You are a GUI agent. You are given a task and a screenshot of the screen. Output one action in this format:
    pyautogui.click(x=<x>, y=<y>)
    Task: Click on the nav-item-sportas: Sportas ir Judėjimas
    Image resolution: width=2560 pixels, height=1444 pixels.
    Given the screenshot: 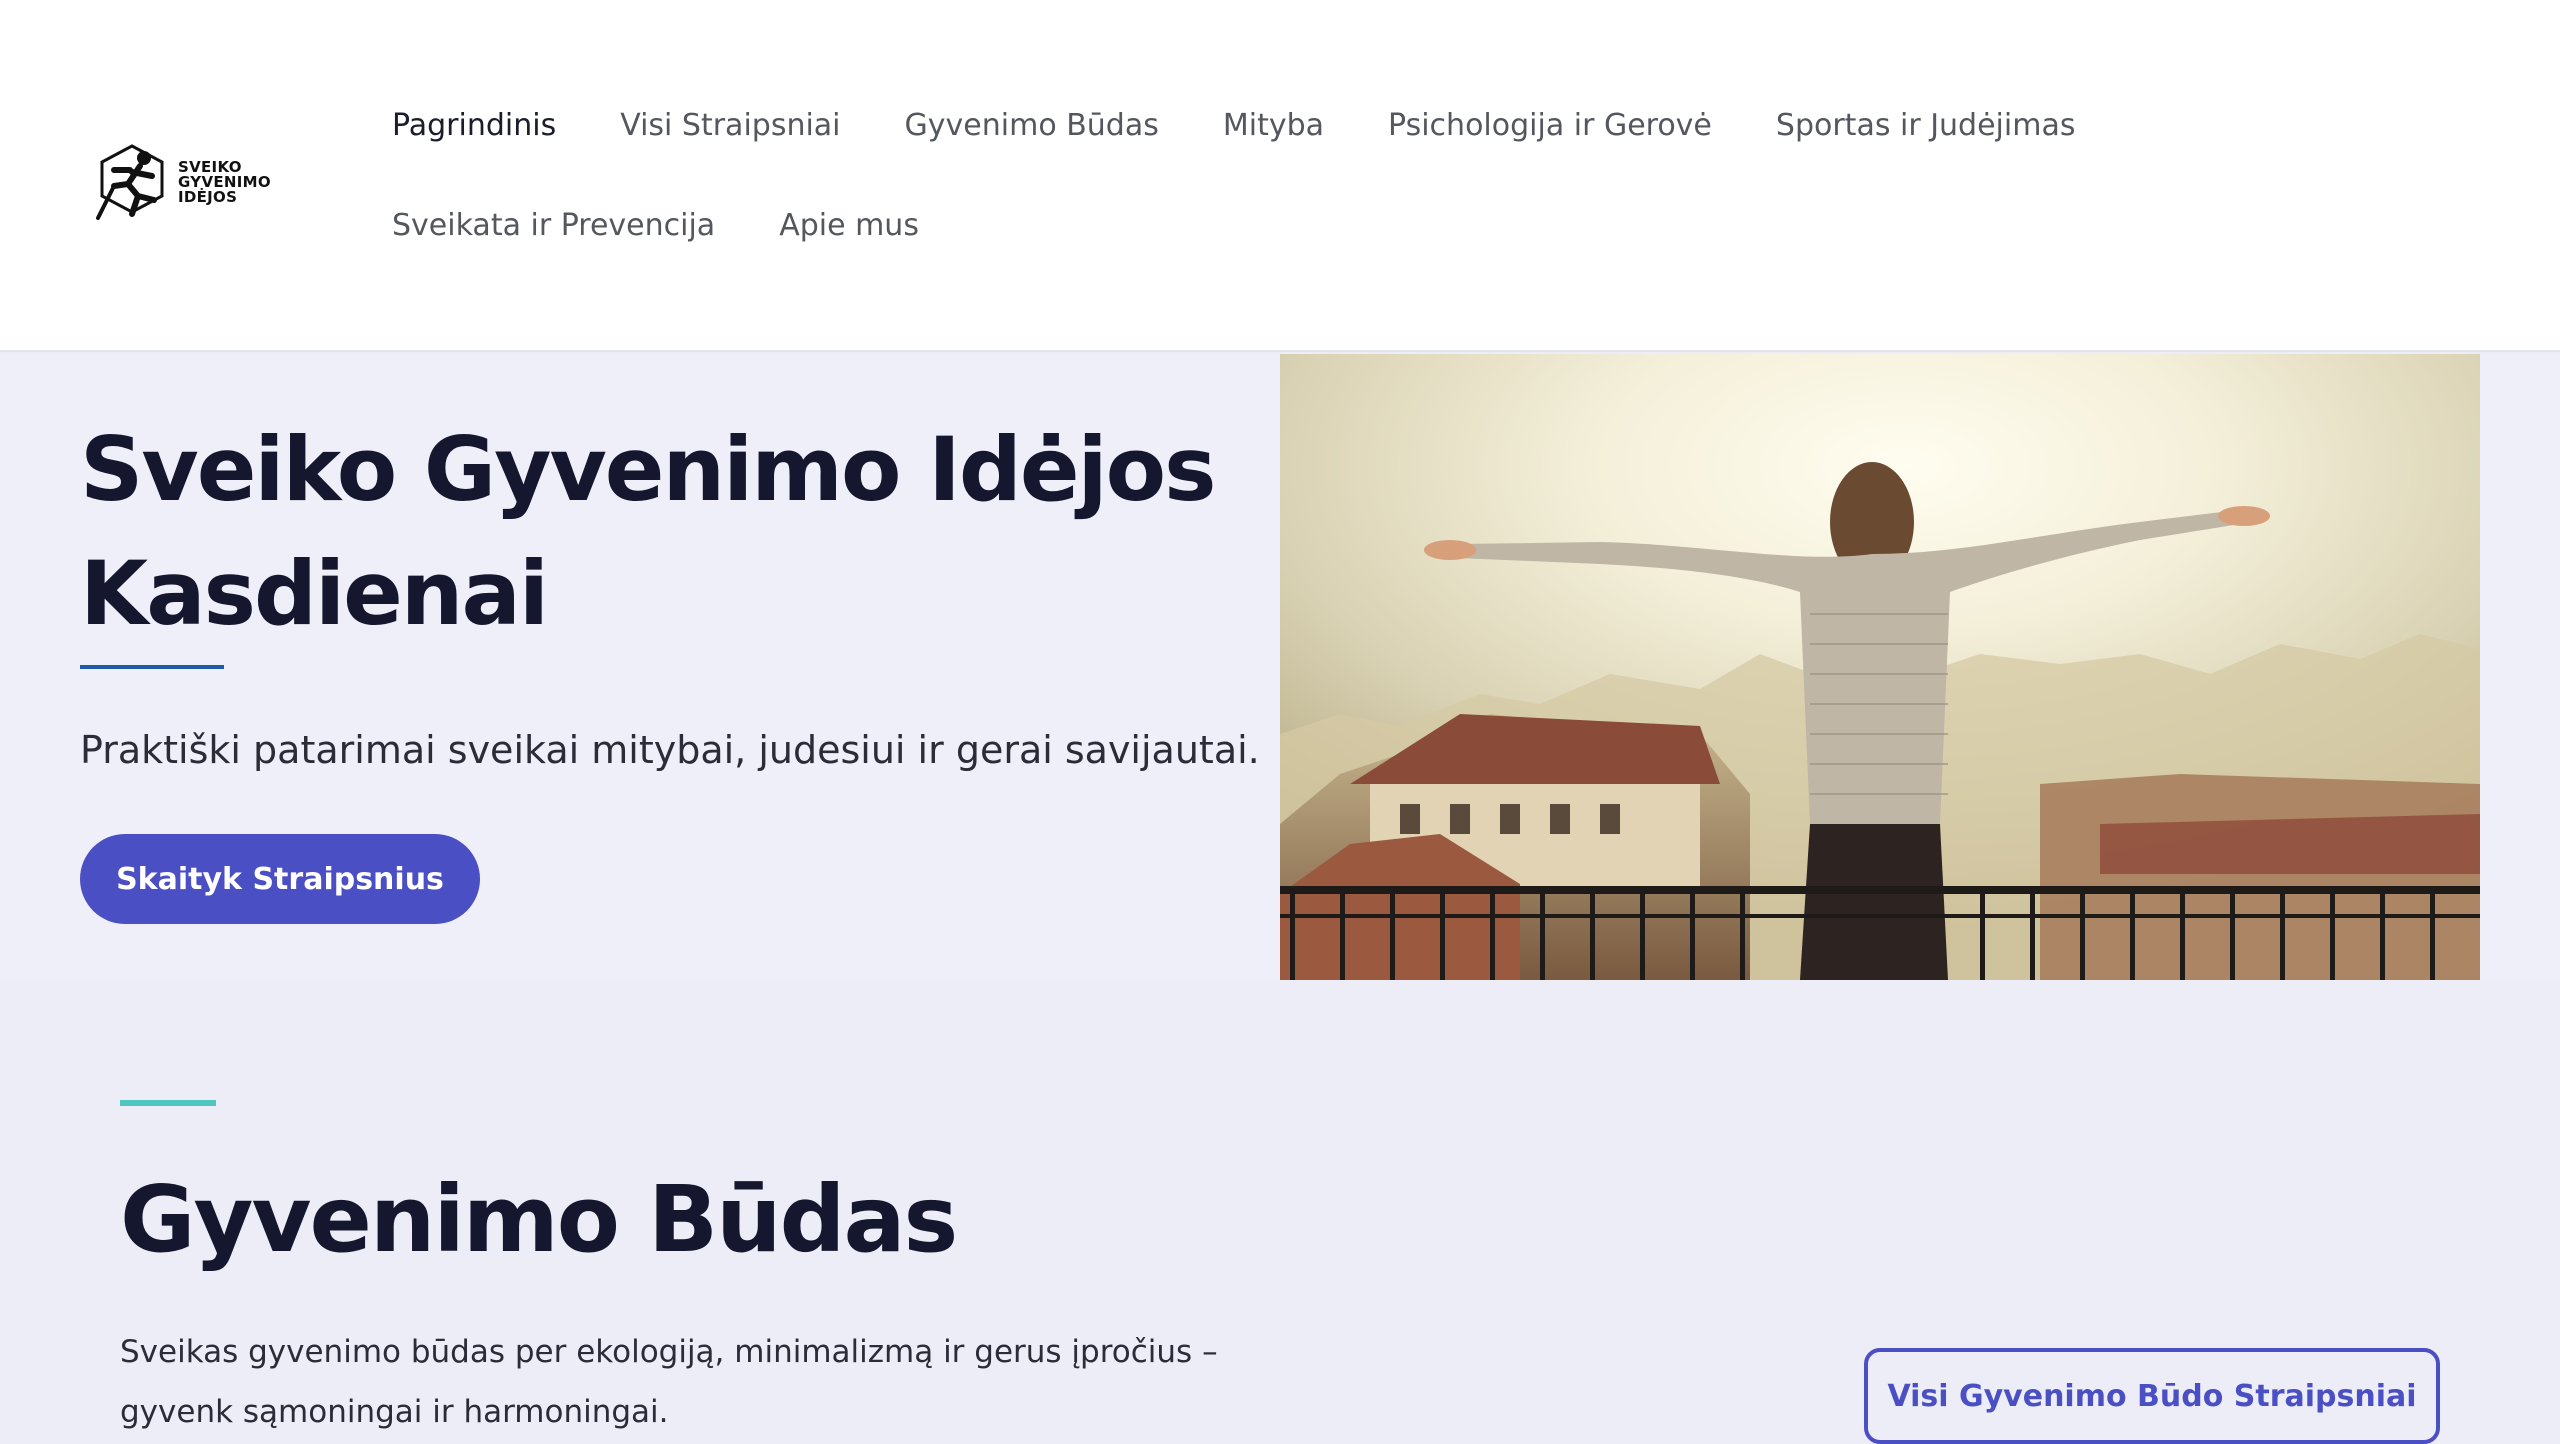 What is the action you would take?
    pyautogui.click(x=1926, y=125)
    